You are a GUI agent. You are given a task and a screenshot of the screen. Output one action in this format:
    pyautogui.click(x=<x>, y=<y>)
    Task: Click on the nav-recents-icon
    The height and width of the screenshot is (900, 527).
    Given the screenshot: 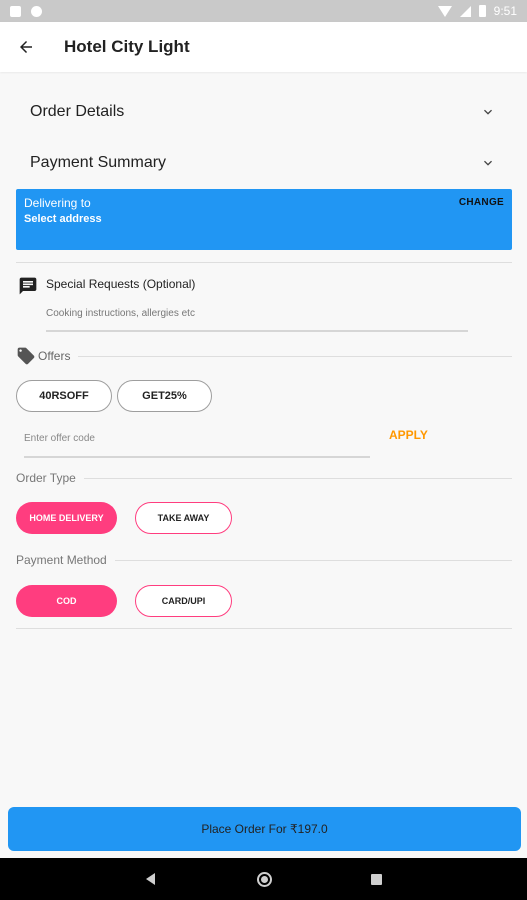 What is the action you would take?
    pyautogui.click(x=376, y=879)
    